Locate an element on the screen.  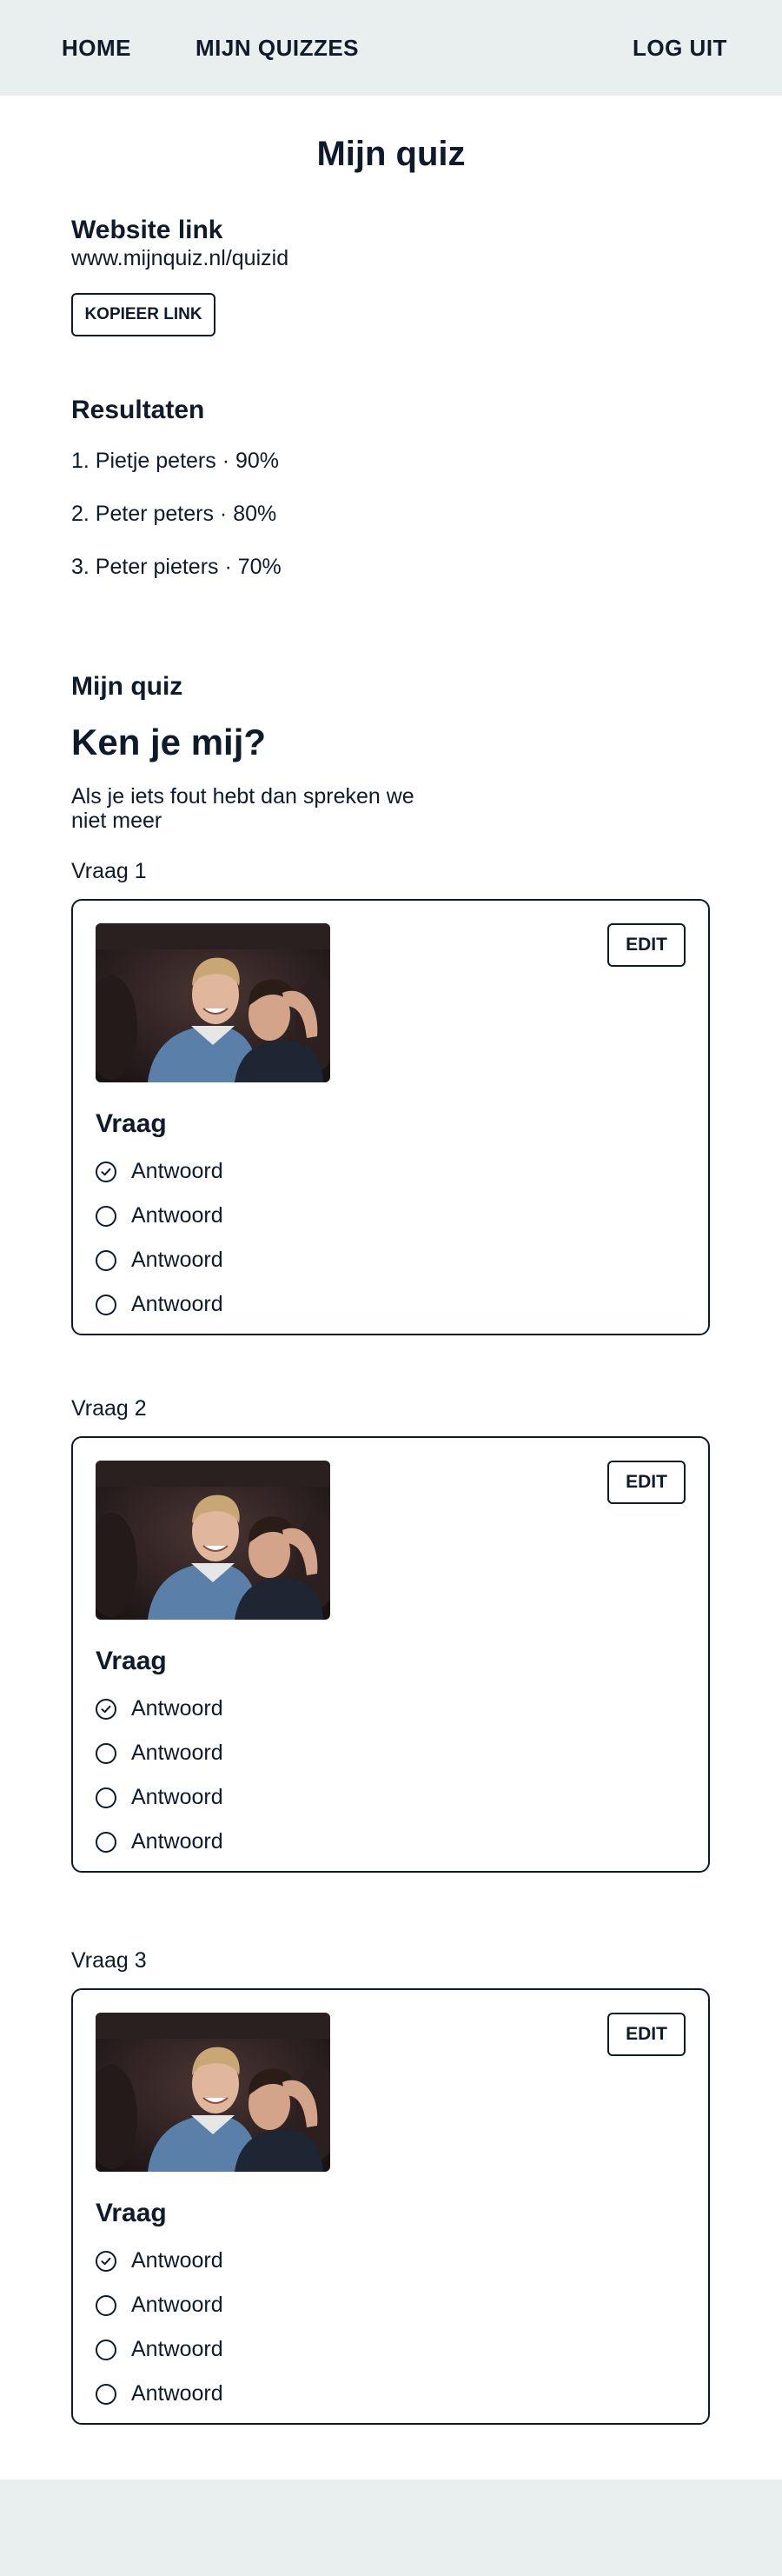
website-url: www.mijnquiz.nl/quizid is located at coordinates (180, 258).